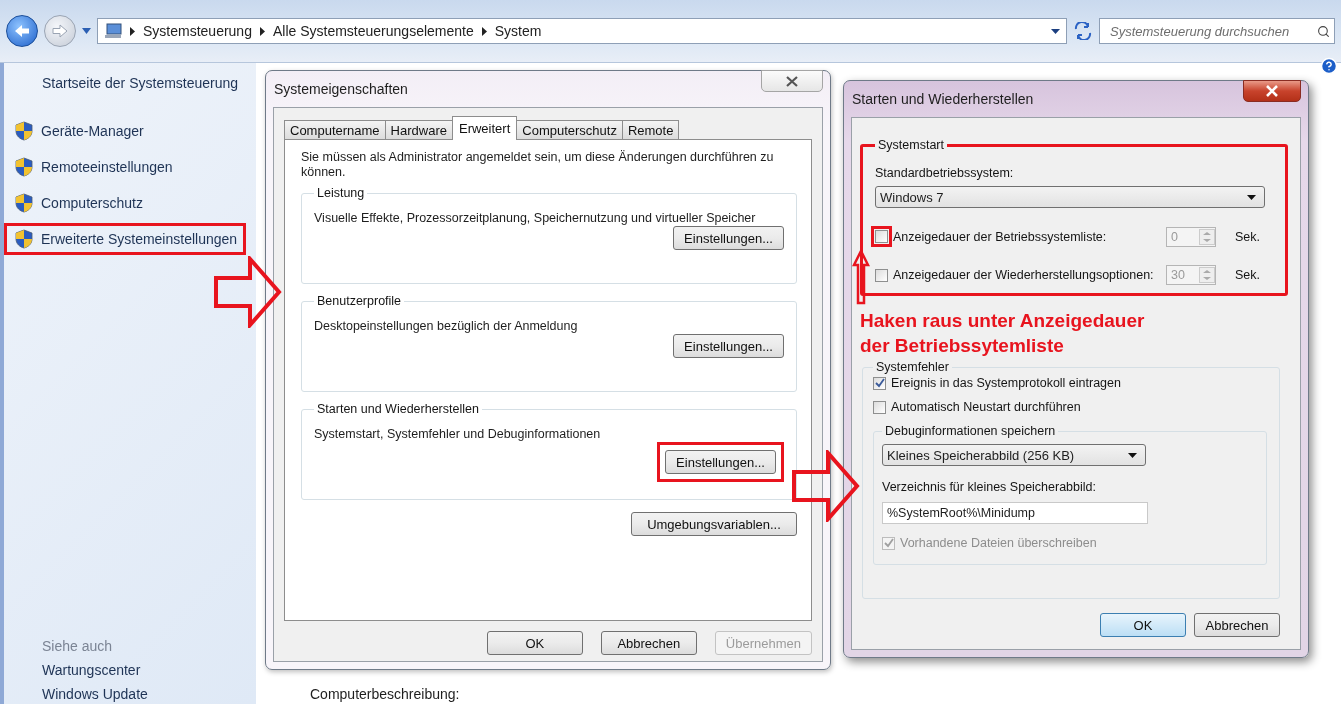 Image resolution: width=1341 pixels, height=704 pixels. I want to click on notice-text: Sie müssen als Administrator angemeldet sein, um diese Änderungen durchführen zu können., so click(538, 165).